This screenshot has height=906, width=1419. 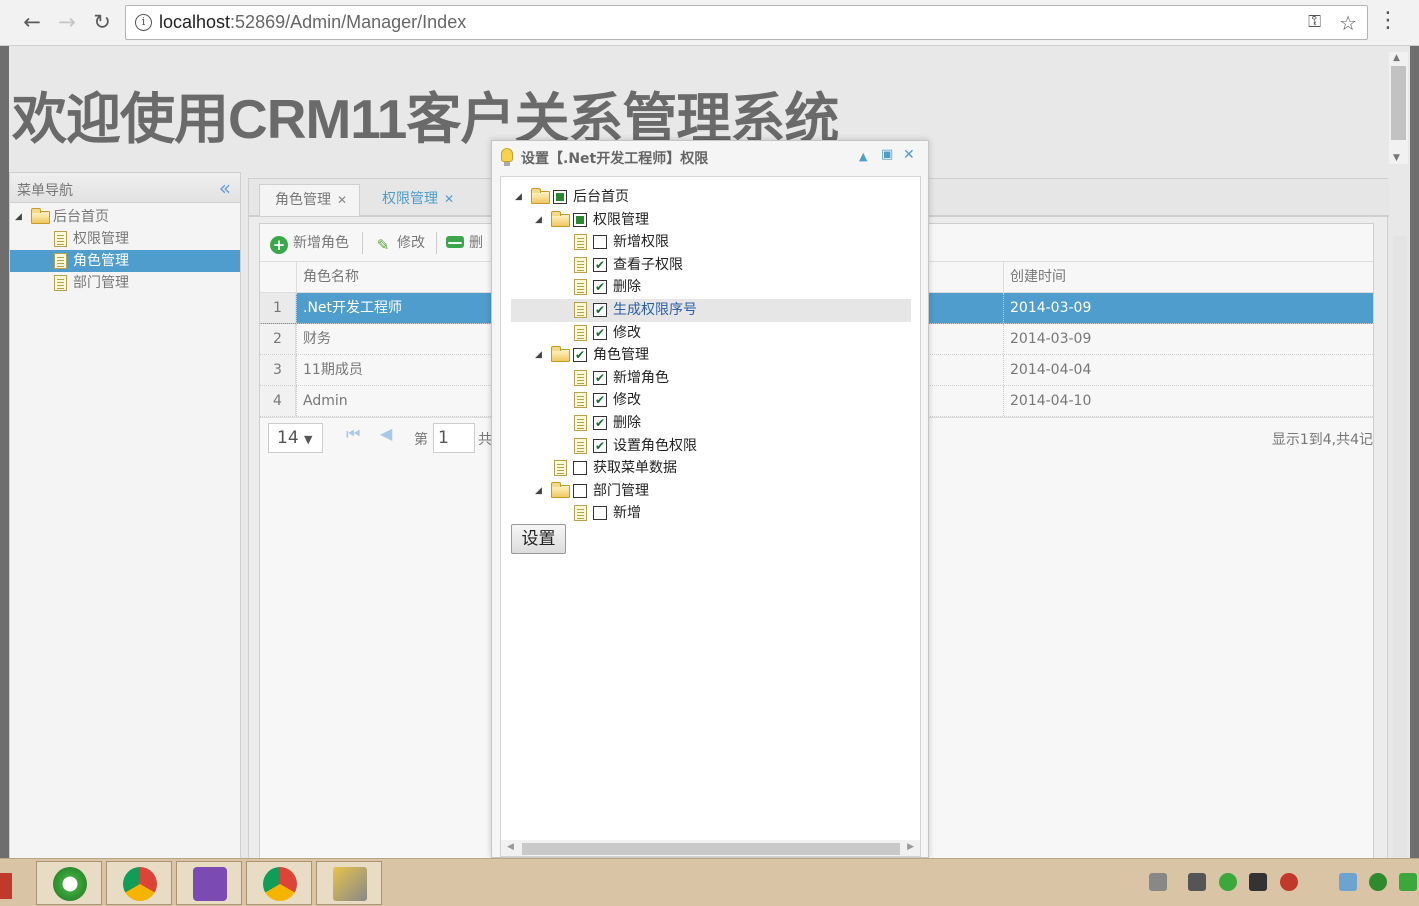 What do you see at coordinates (125, 217) in the screenshot?
I see `menu-item-home: ◢ 后台首页` at bounding box center [125, 217].